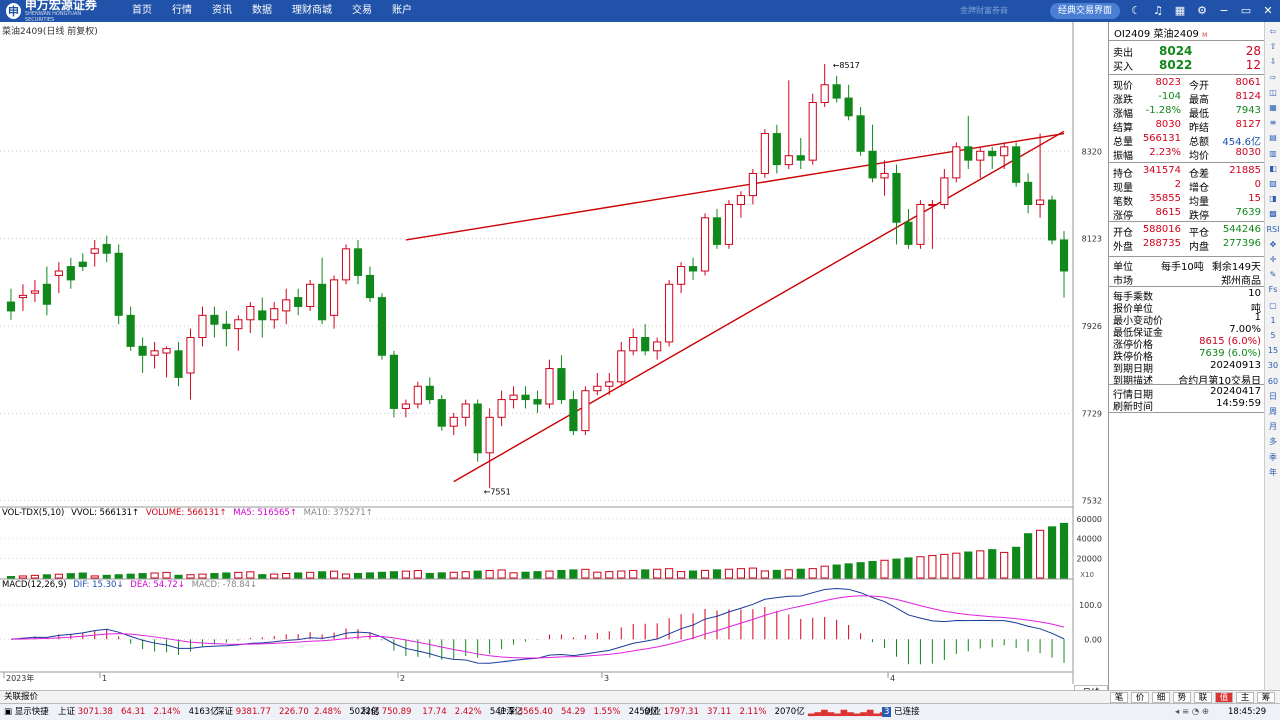  I want to click on tool-strip-item: ⇧, so click(1273, 46).